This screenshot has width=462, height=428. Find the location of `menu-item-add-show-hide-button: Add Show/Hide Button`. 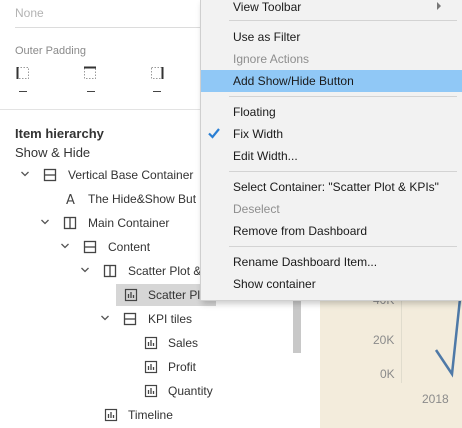

menu-item-add-show-hide-button: Add Show/Hide Button is located at coordinates (331, 81).